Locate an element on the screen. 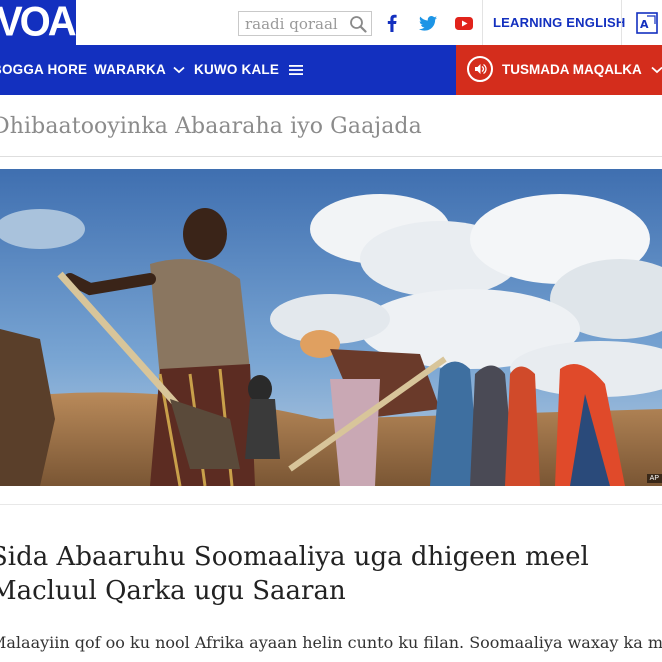  top-bar: VOA LEARNING ENGLISH A is located at coordinates (331, 23).